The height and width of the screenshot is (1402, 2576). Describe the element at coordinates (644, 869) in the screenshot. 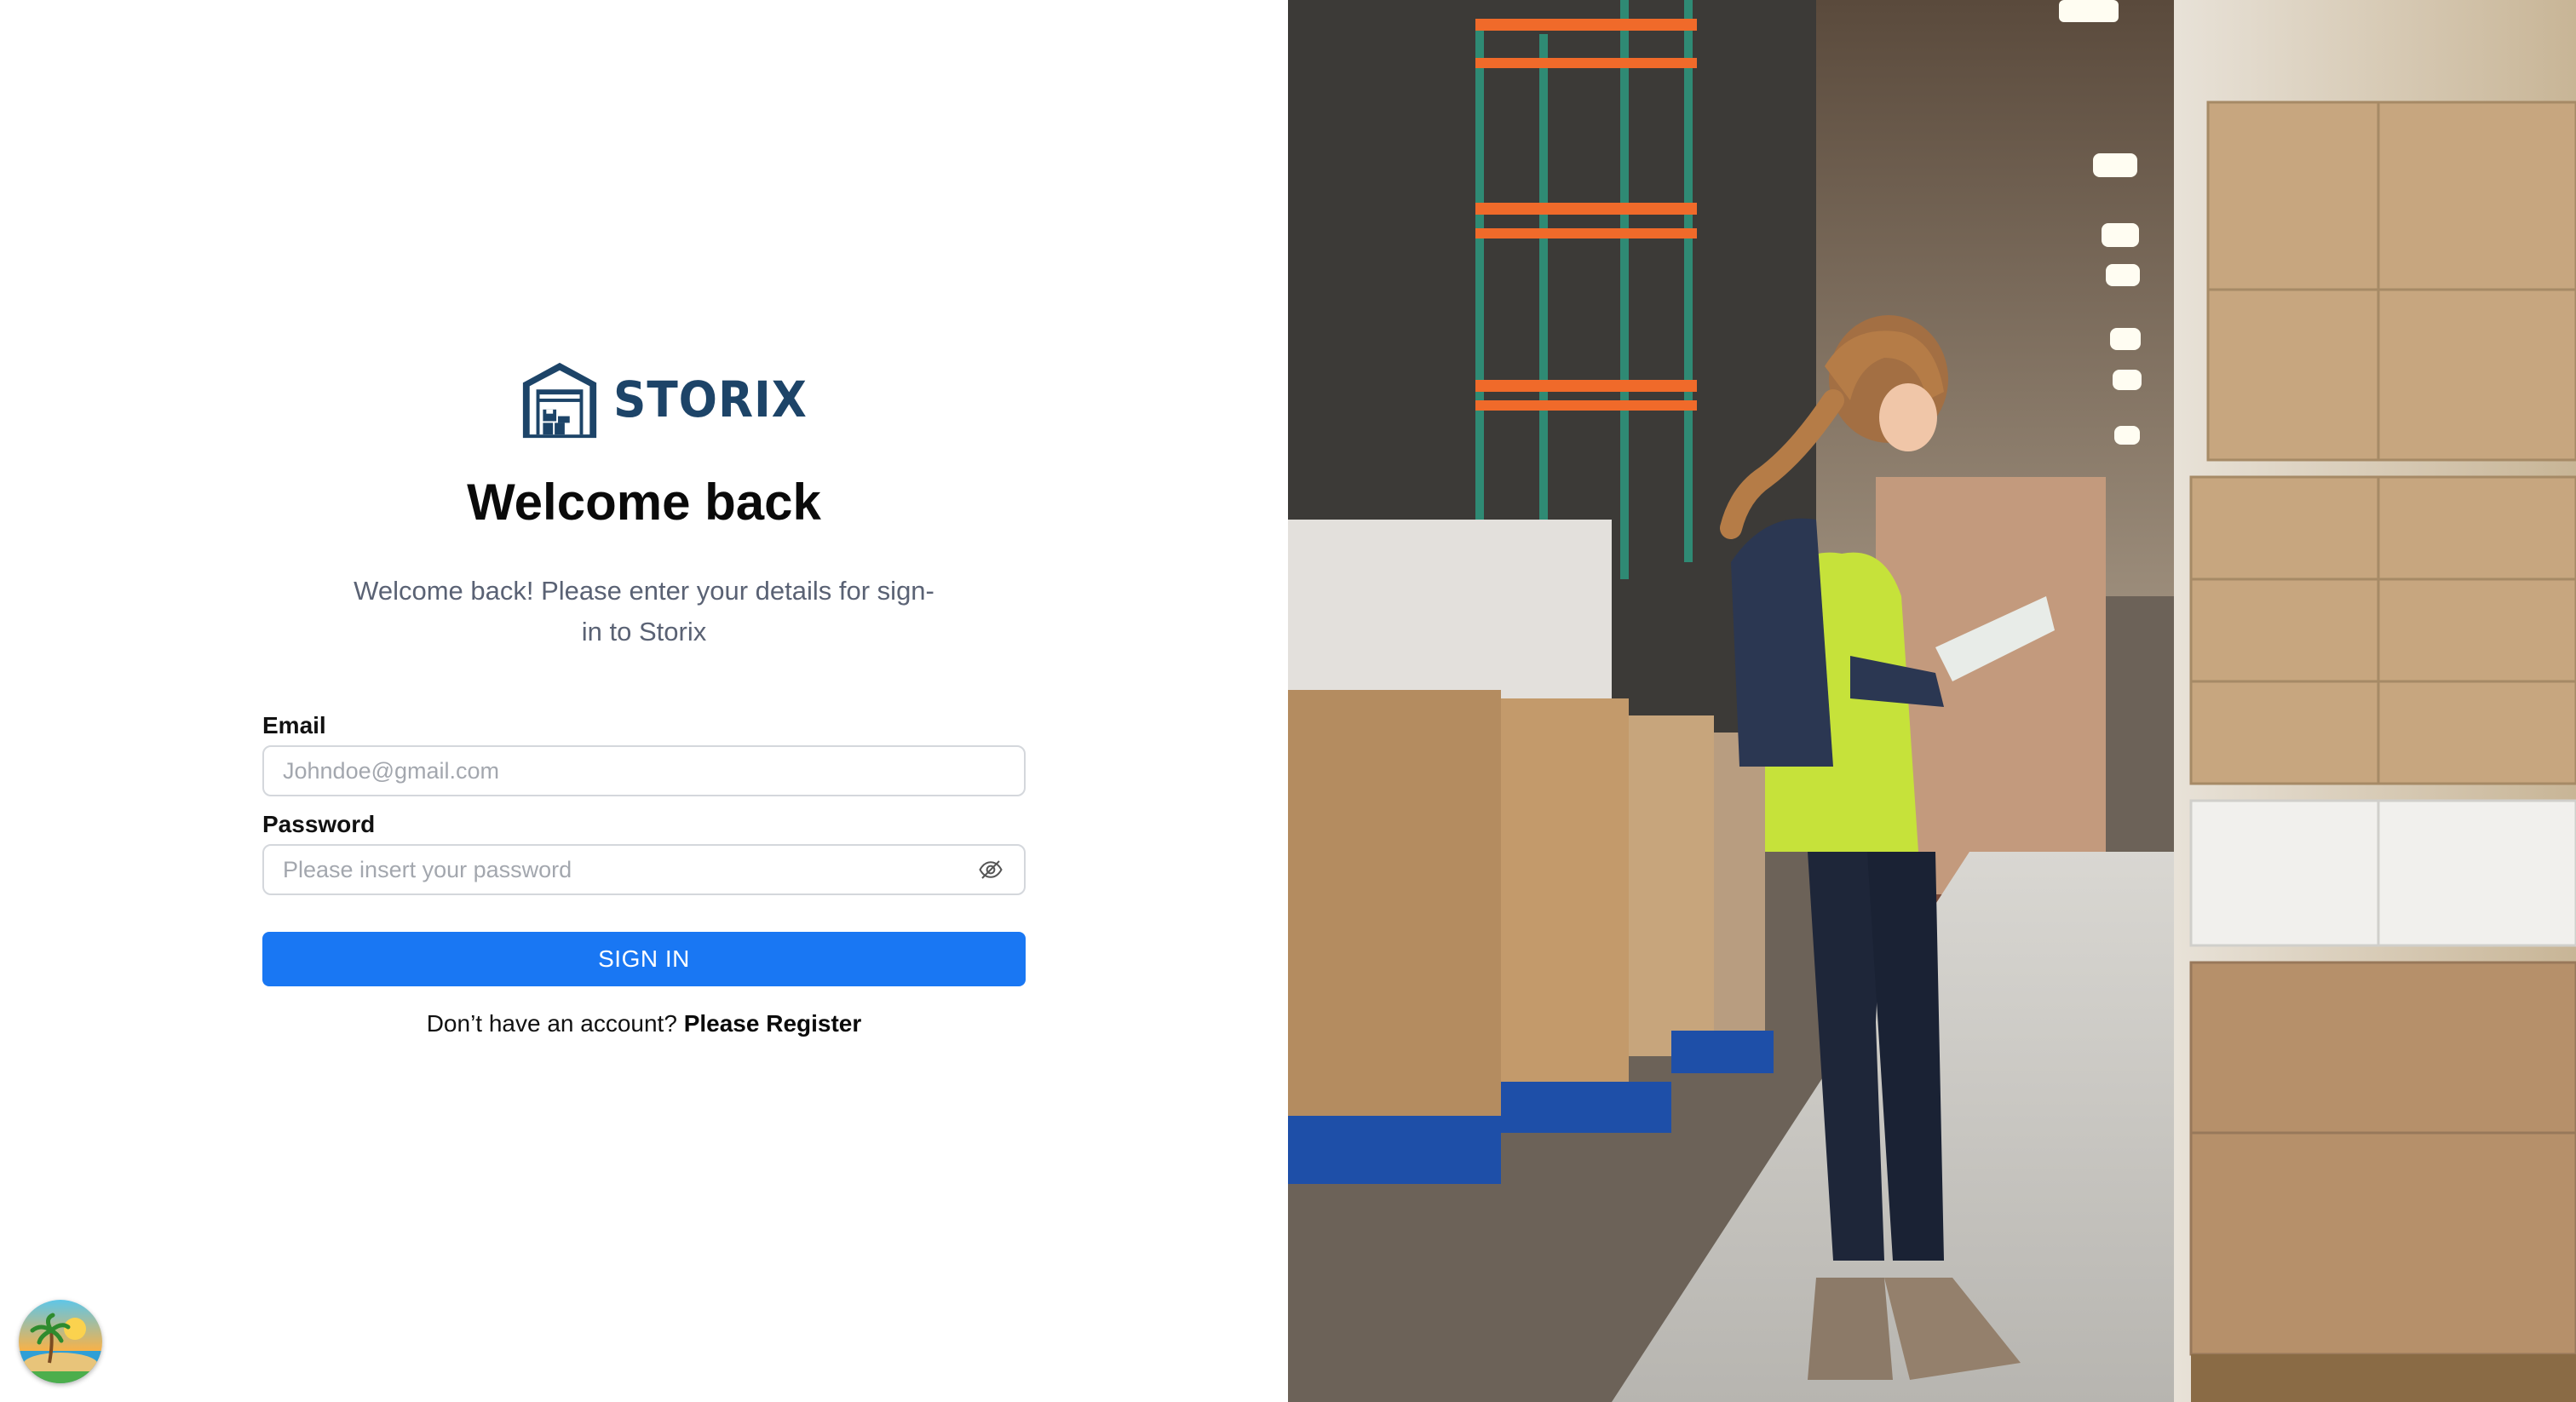

I see `password-field` at that location.